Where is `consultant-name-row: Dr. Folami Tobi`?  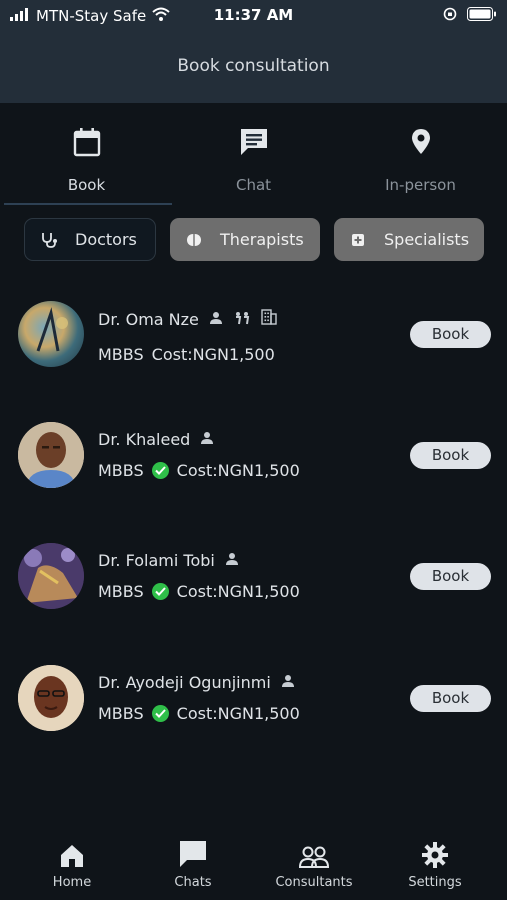
consultant-name-row: Dr. Folami Tobi is located at coordinates (168, 560).